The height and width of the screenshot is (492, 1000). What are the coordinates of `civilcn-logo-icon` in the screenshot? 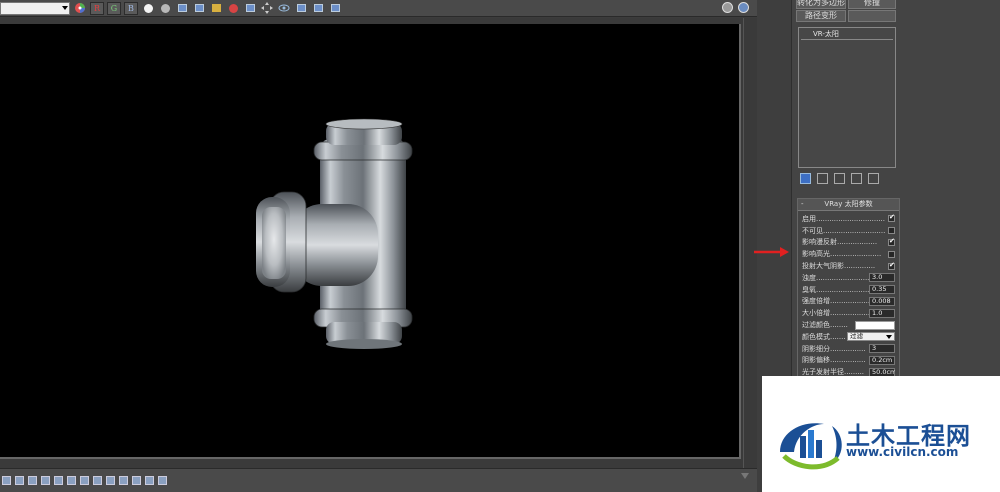 It's located at (811, 446).